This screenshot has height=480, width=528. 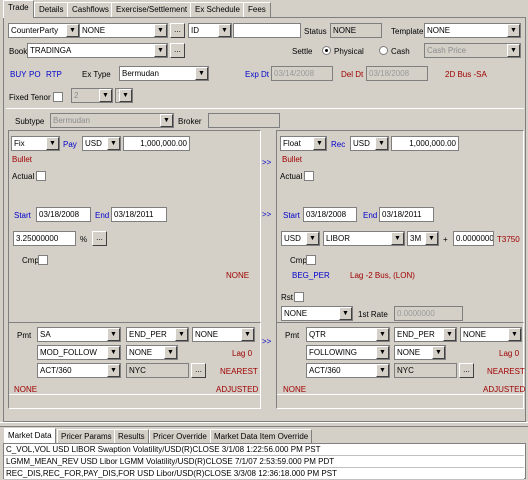 I want to click on right-currency-select: USD ▼, so click(x=369, y=143).